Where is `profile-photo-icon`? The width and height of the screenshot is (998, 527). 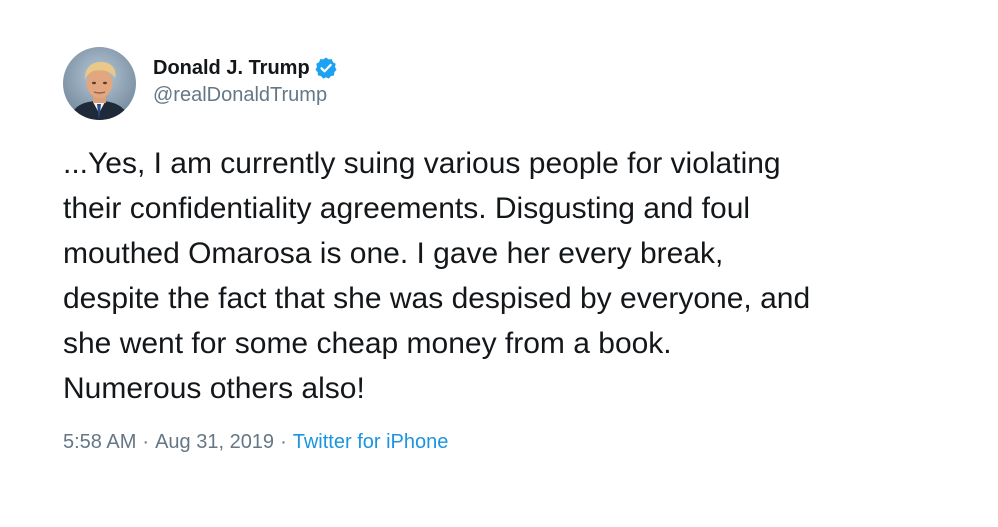
profile-photo-icon is located at coordinates (99, 83).